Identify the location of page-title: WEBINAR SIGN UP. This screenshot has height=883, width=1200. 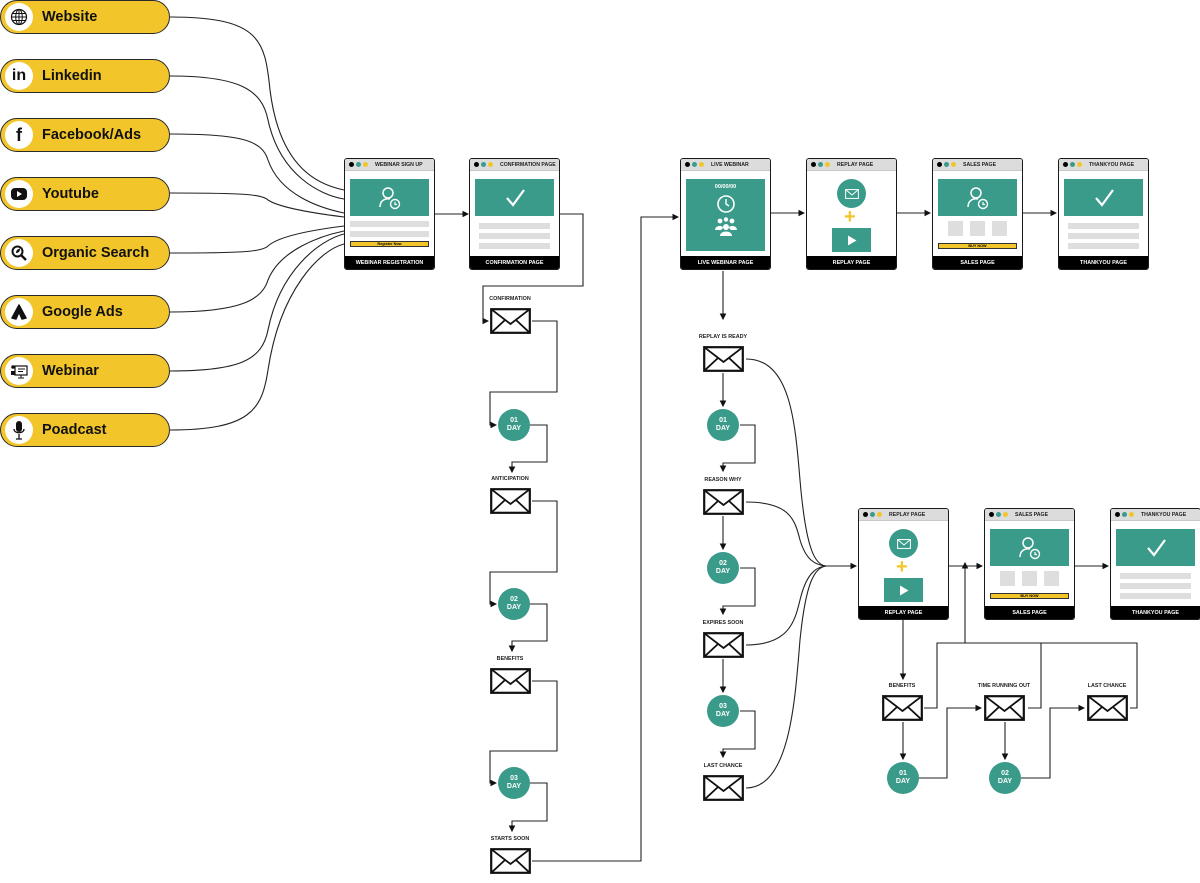
(399, 164).